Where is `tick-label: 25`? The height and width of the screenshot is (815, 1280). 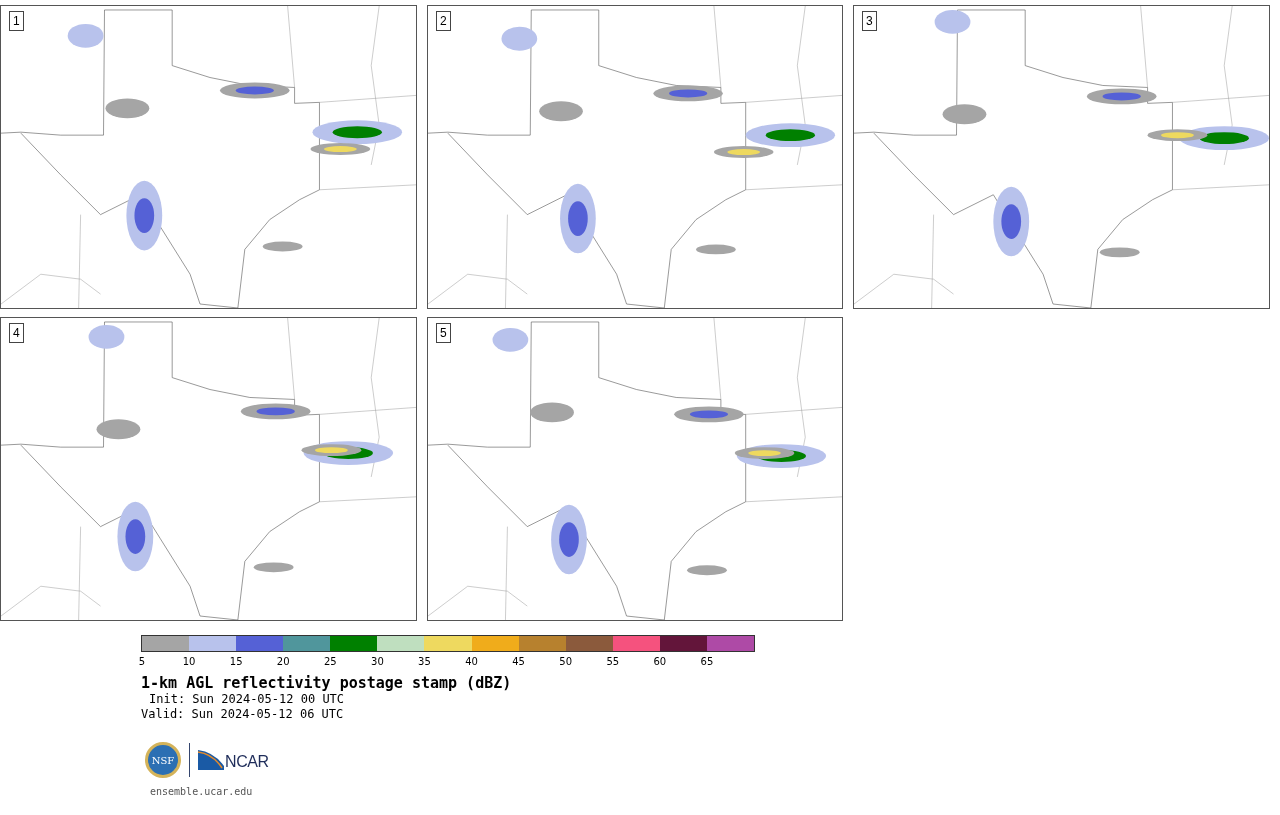
tick-label: 25 is located at coordinates (330, 662).